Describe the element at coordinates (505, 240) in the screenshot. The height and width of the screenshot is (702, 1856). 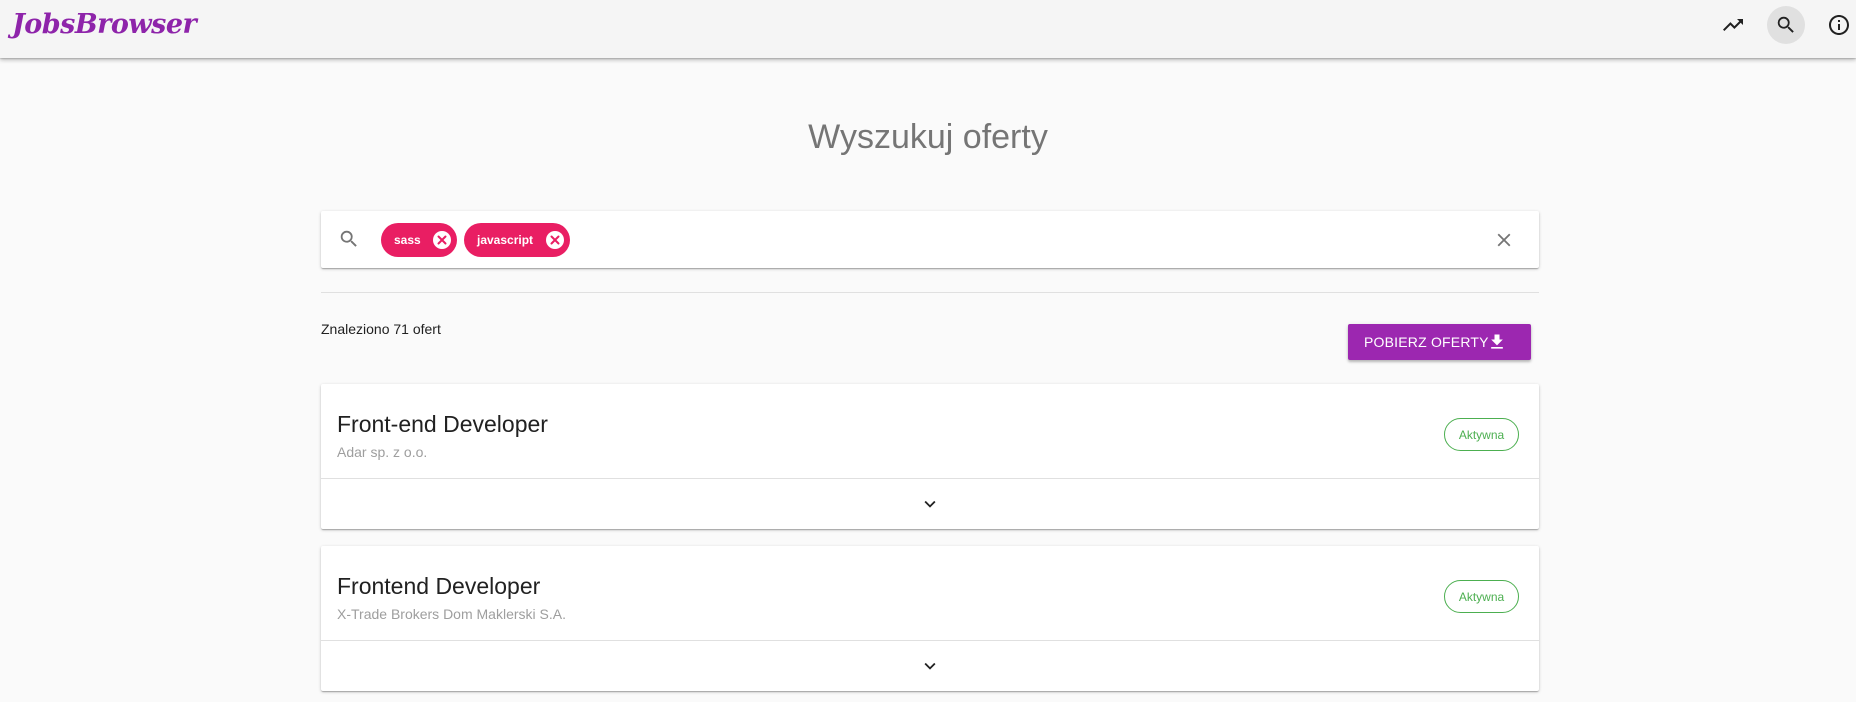
I see `chip-label: javascript` at that location.